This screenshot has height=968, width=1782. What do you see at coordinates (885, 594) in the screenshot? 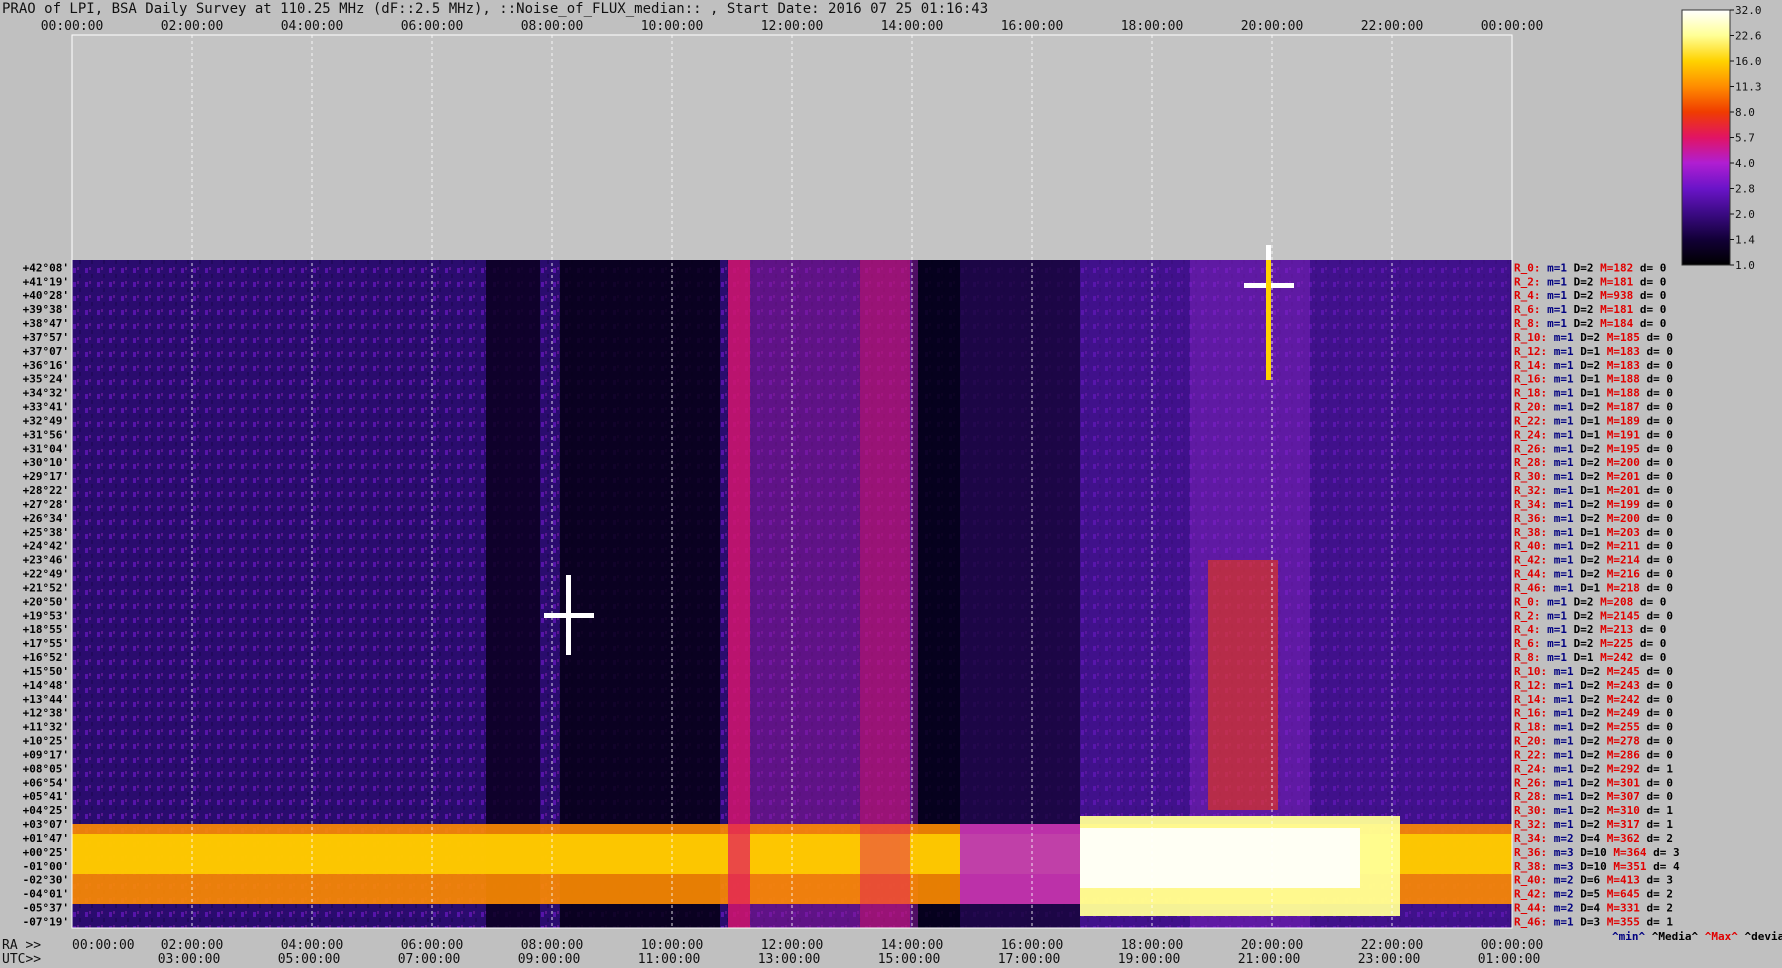
I see `bright-column` at bounding box center [885, 594].